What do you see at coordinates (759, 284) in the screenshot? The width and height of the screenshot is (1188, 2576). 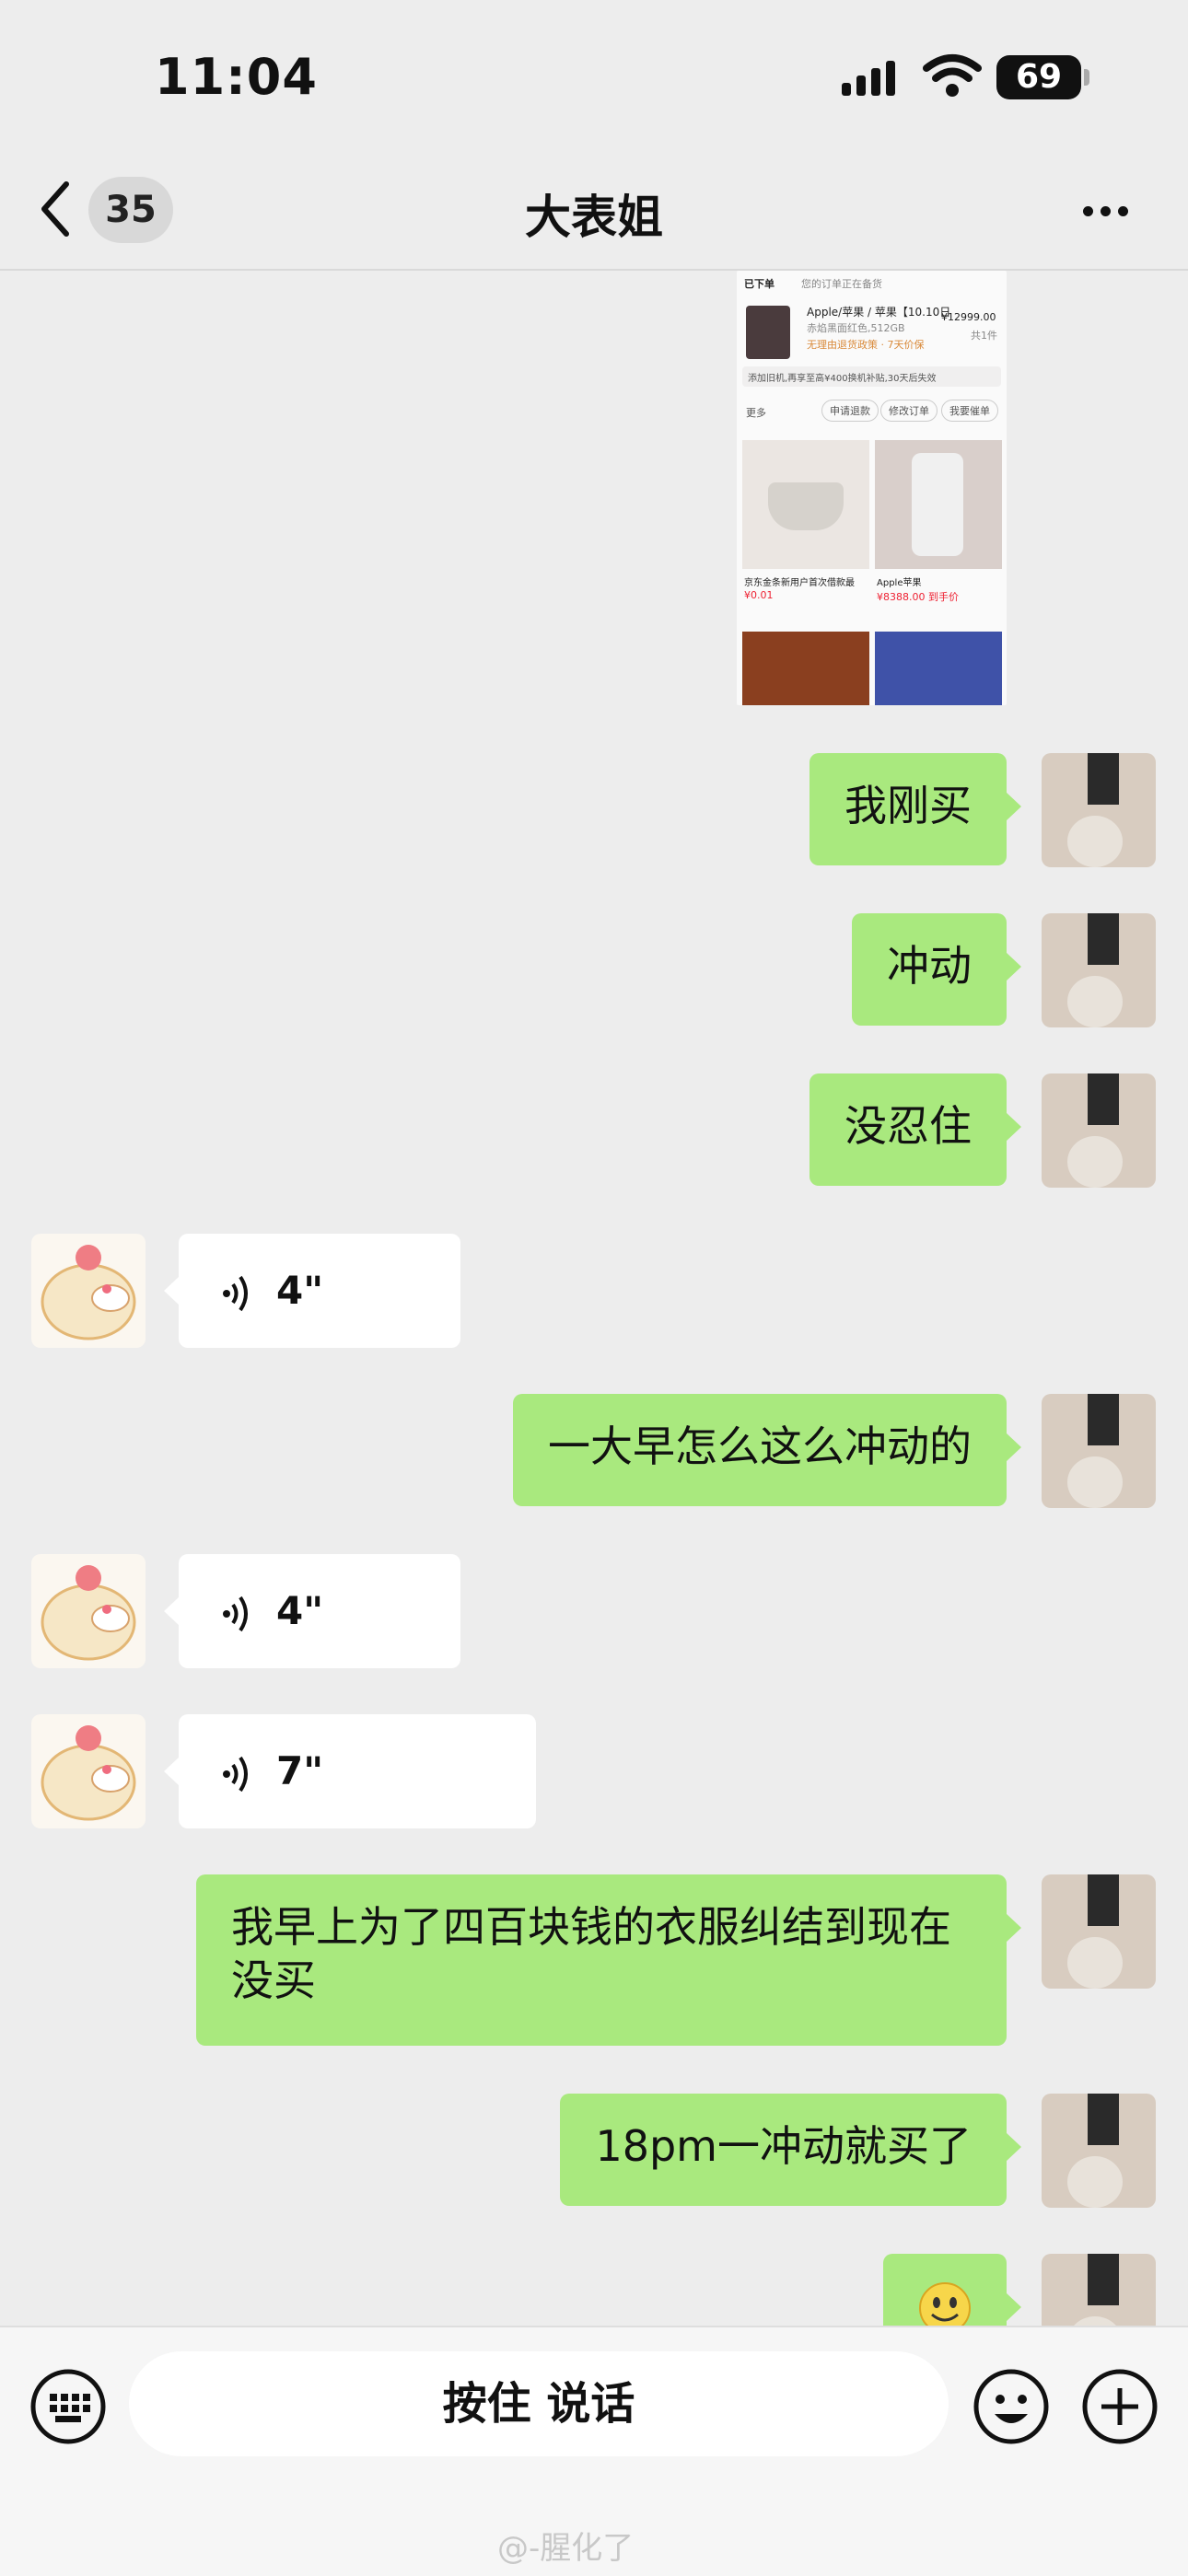 I see `order-status: 已下单` at bounding box center [759, 284].